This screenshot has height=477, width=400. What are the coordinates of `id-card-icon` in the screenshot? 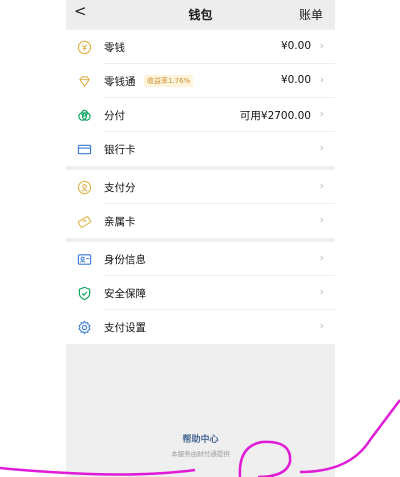 It's located at (84, 259).